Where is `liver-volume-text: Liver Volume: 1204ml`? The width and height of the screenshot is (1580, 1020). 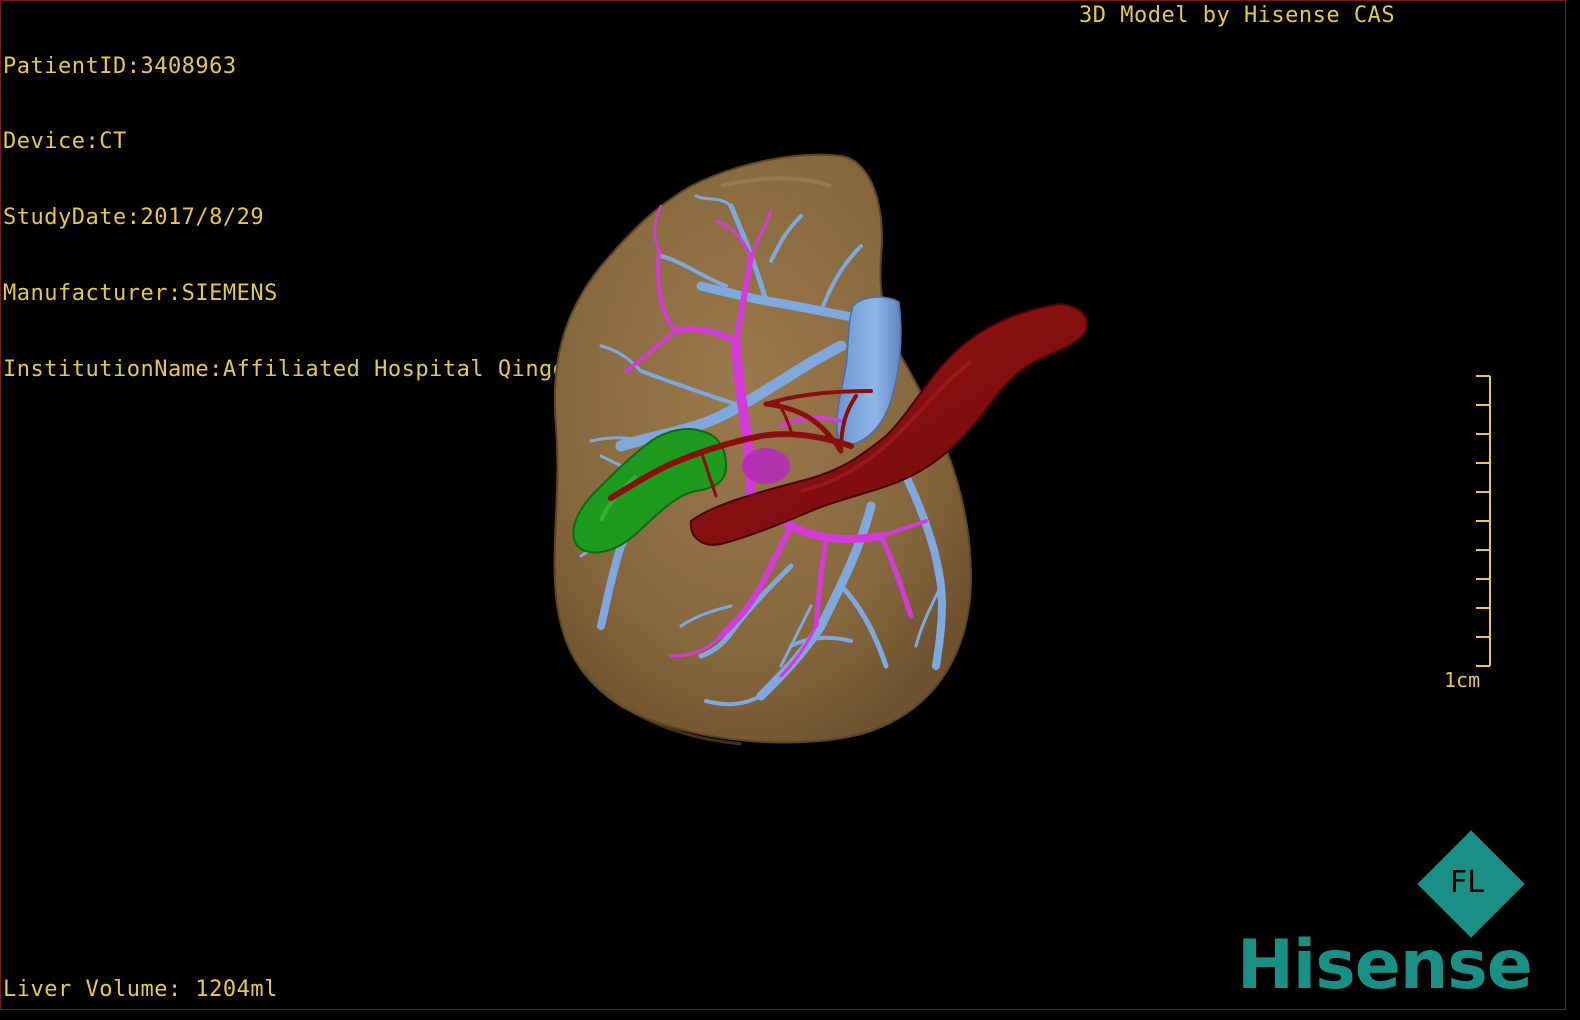 liver-volume-text: Liver Volume: 1204ml is located at coordinates (140, 989).